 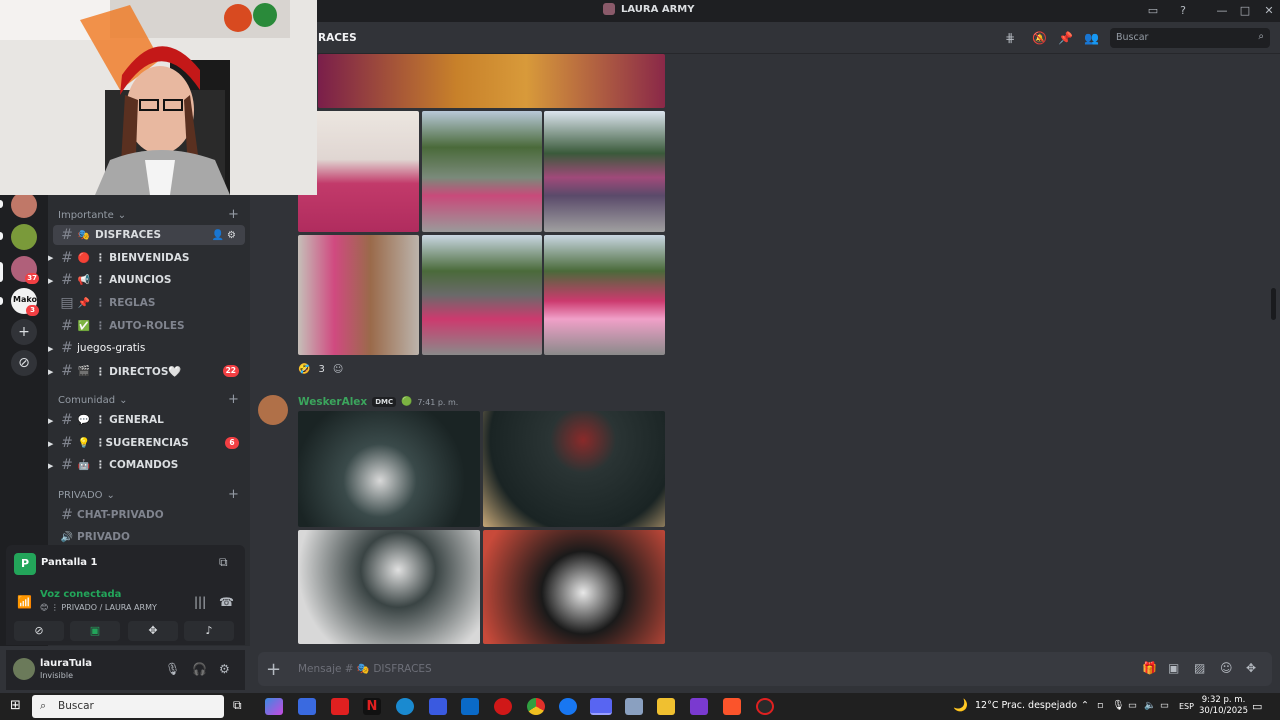 What do you see at coordinates (237, 705) in the screenshot?
I see `task-view-icon: ⧉` at bounding box center [237, 705].